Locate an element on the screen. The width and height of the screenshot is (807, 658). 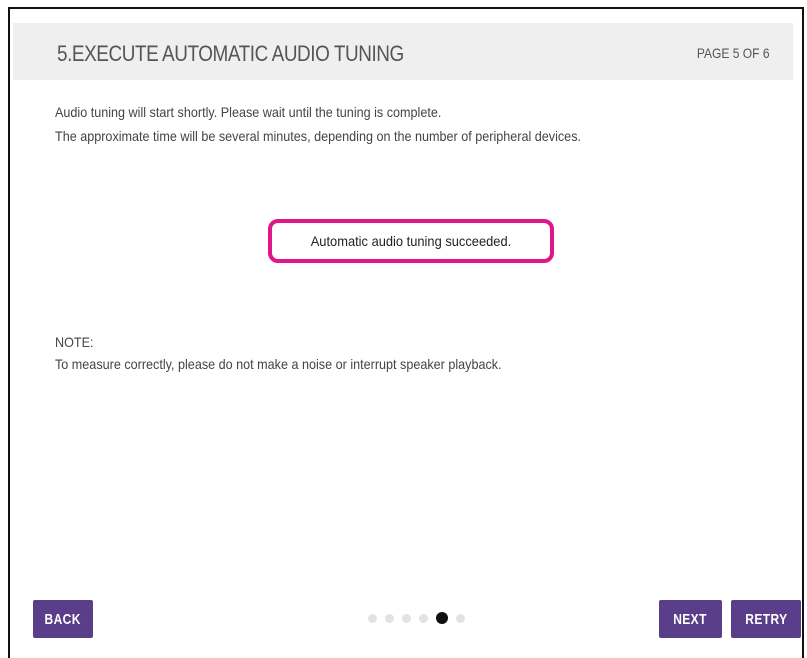
next-button-label: NEXT is located at coordinates (690, 619).